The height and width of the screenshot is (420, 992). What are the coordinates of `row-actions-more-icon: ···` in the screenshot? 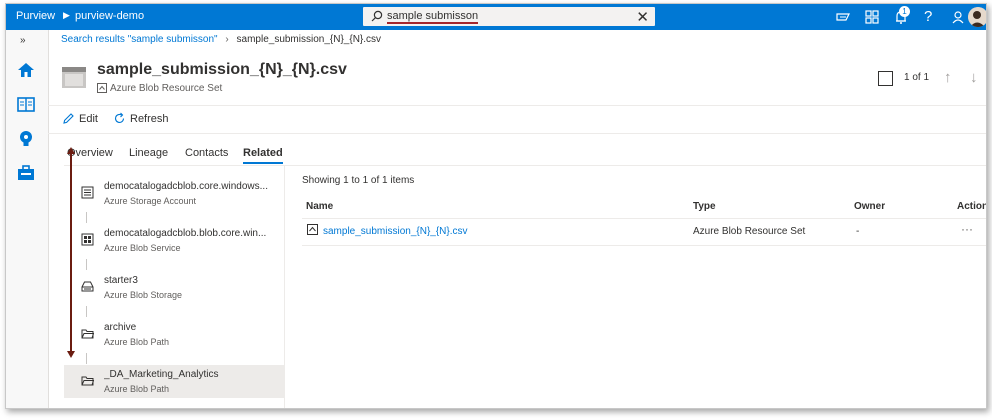 It's located at (967, 229).